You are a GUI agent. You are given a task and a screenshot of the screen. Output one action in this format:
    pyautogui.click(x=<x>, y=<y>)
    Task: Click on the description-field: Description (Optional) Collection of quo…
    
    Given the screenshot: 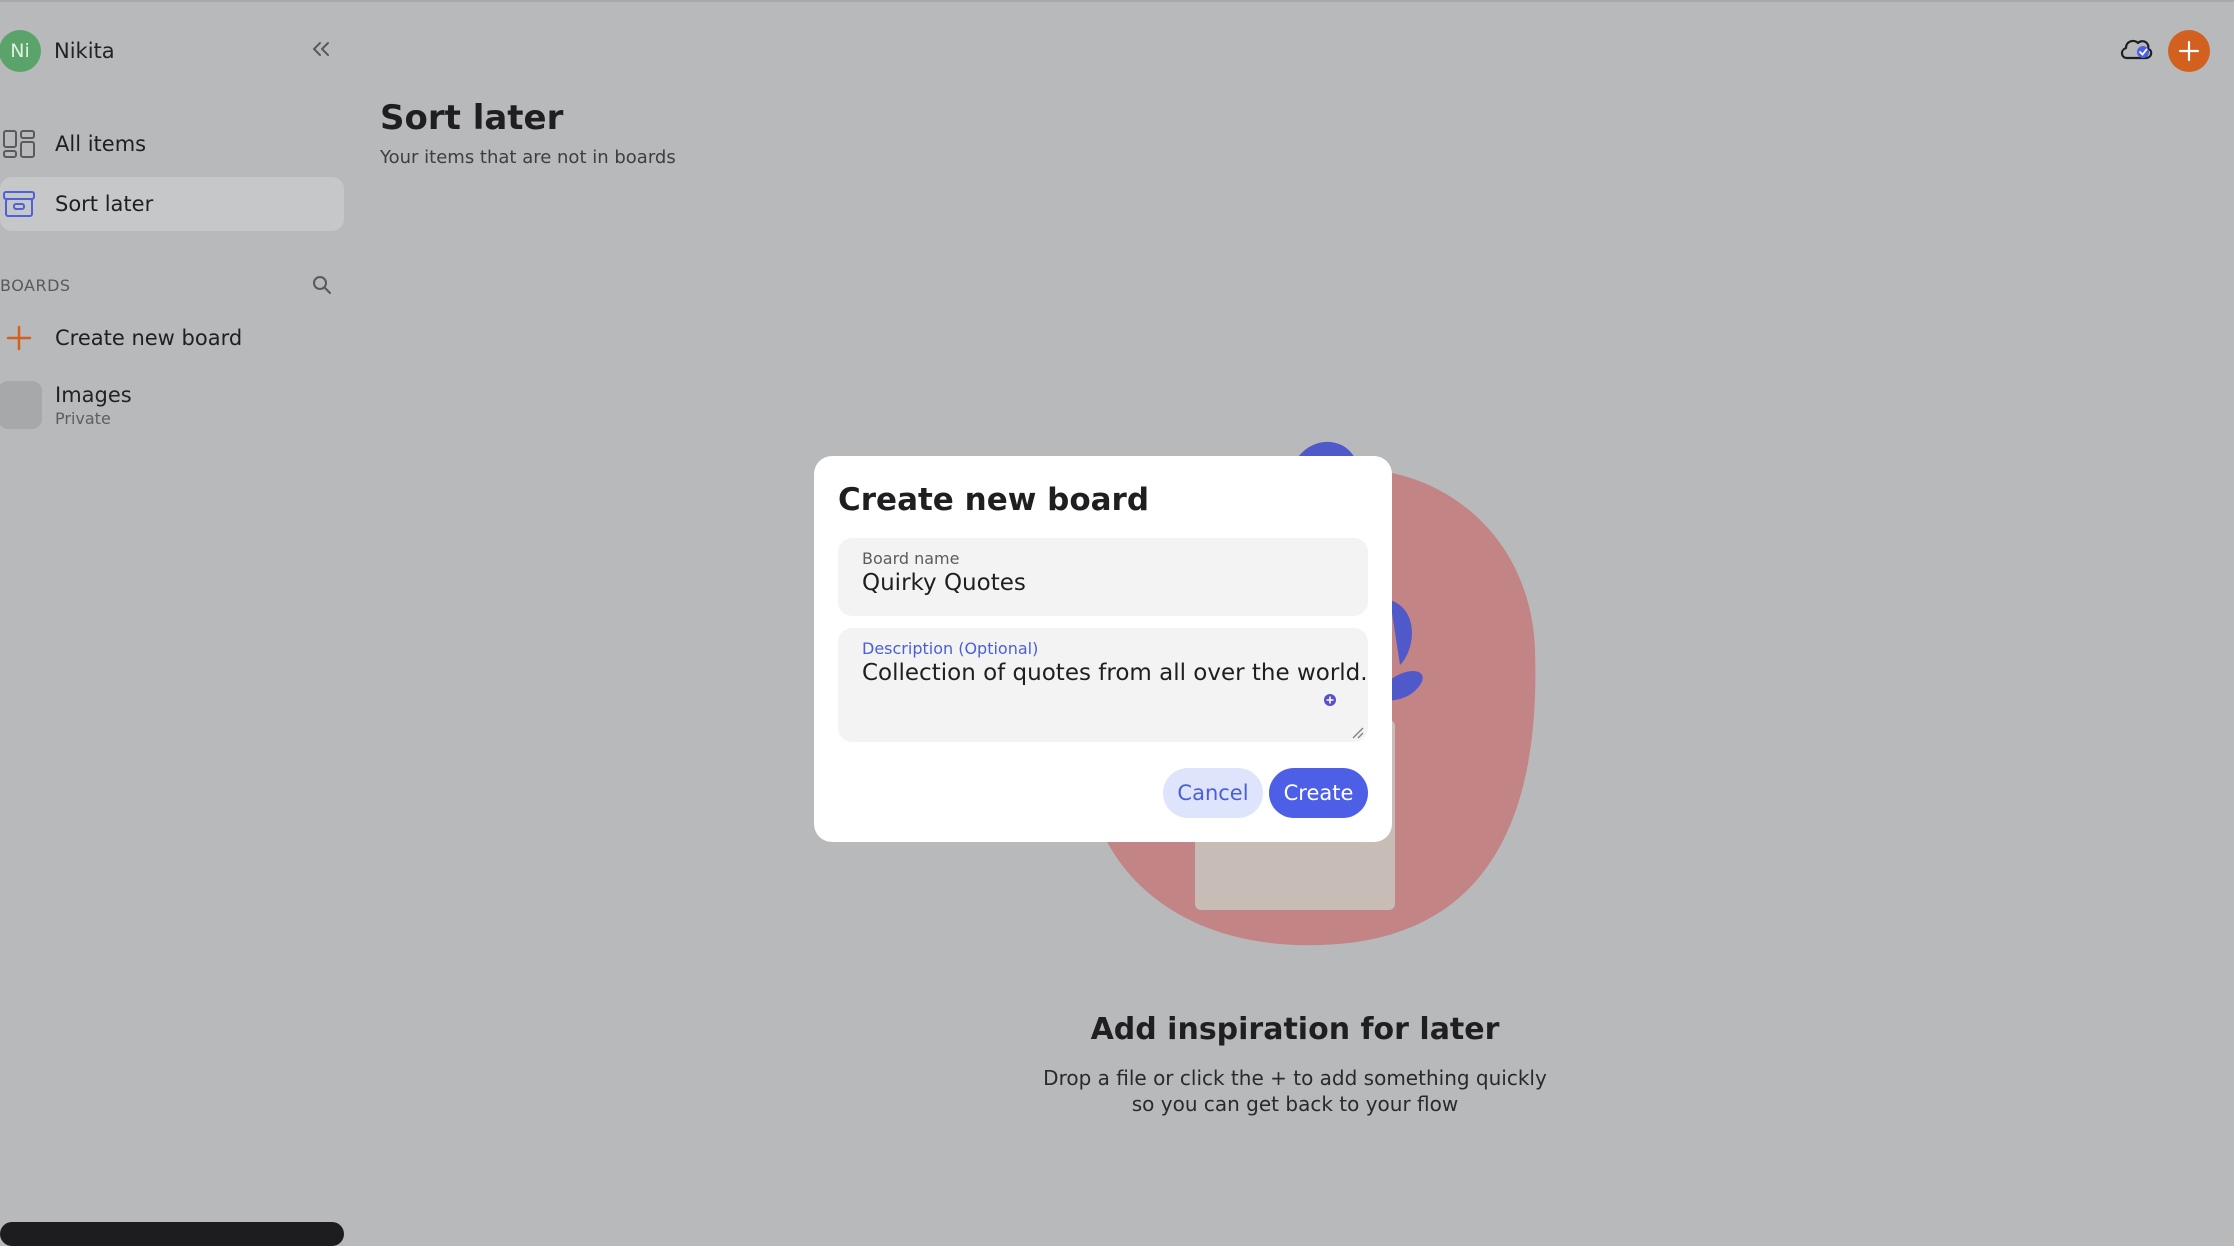 What is the action you would take?
    pyautogui.click(x=1103, y=685)
    